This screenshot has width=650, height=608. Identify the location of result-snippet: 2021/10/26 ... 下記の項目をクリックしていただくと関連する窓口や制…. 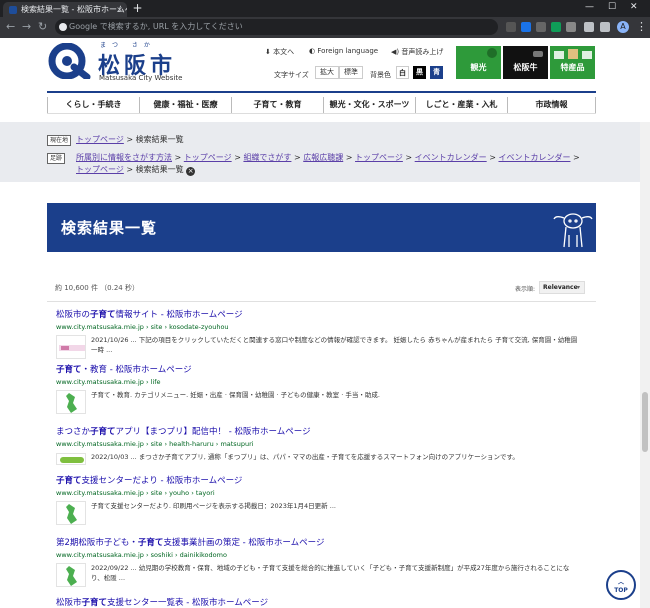
(334, 345).